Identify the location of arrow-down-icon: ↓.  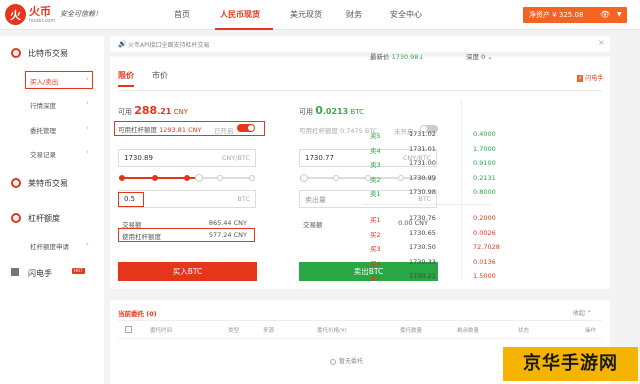
(421, 57).